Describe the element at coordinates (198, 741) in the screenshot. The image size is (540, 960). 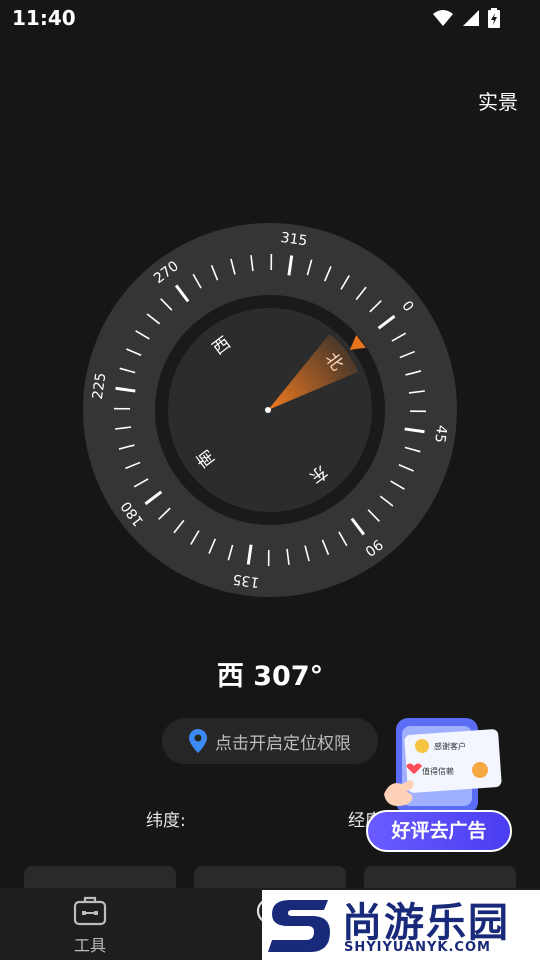
I see `location-pin-icon` at that location.